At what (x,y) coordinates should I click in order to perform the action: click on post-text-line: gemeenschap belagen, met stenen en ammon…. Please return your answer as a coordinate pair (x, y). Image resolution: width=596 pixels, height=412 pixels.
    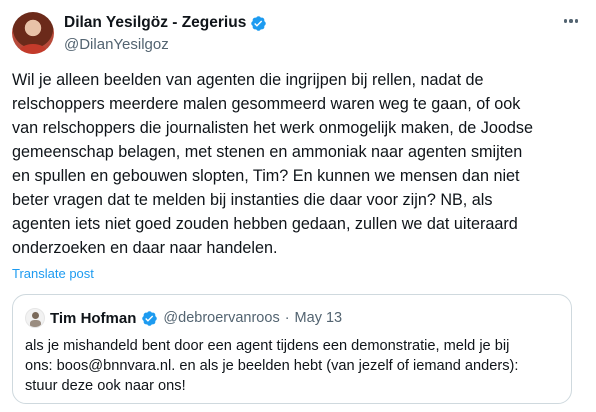
    Looking at the image, I should click on (267, 152).